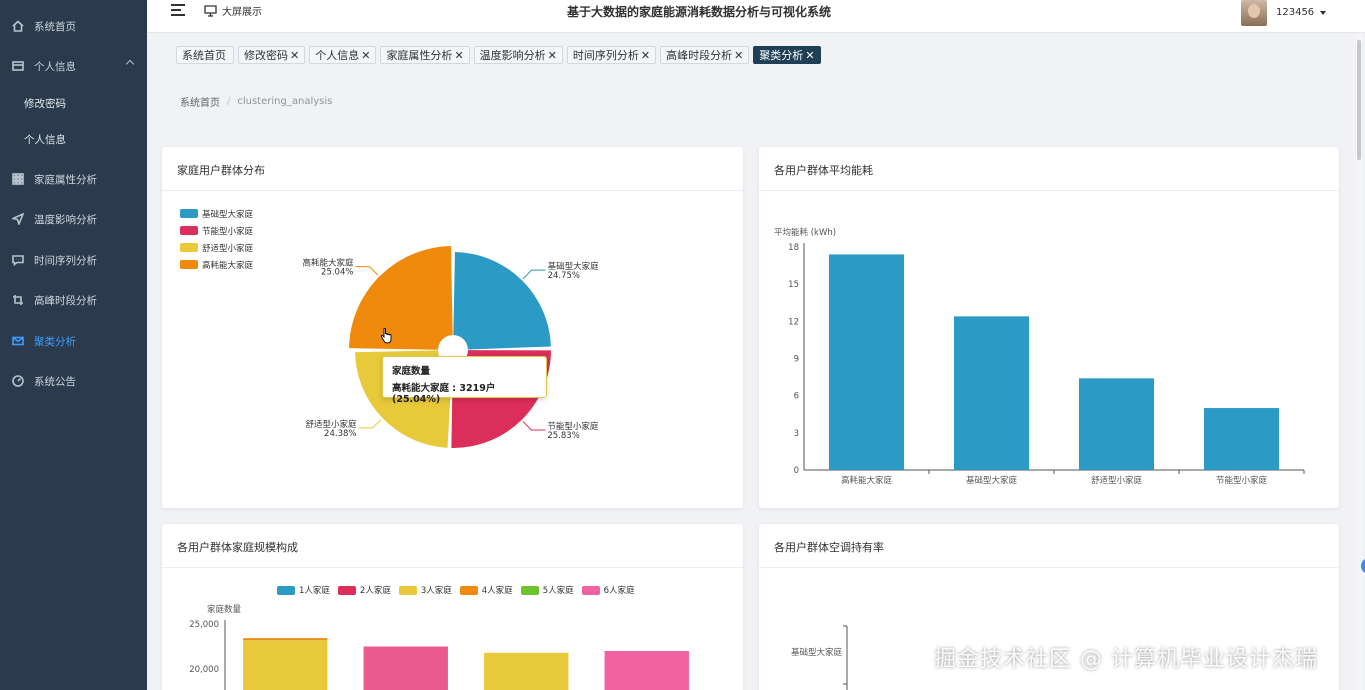  I want to click on sidebar-item-label: 高峰时段分析, so click(65, 300).